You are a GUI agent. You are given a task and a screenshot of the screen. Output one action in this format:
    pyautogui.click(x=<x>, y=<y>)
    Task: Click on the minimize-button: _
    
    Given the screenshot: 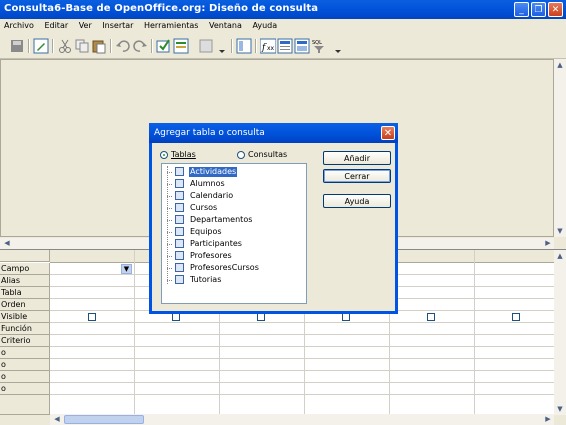 What is the action you would take?
    pyautogui.click(x=521, y=9)
    